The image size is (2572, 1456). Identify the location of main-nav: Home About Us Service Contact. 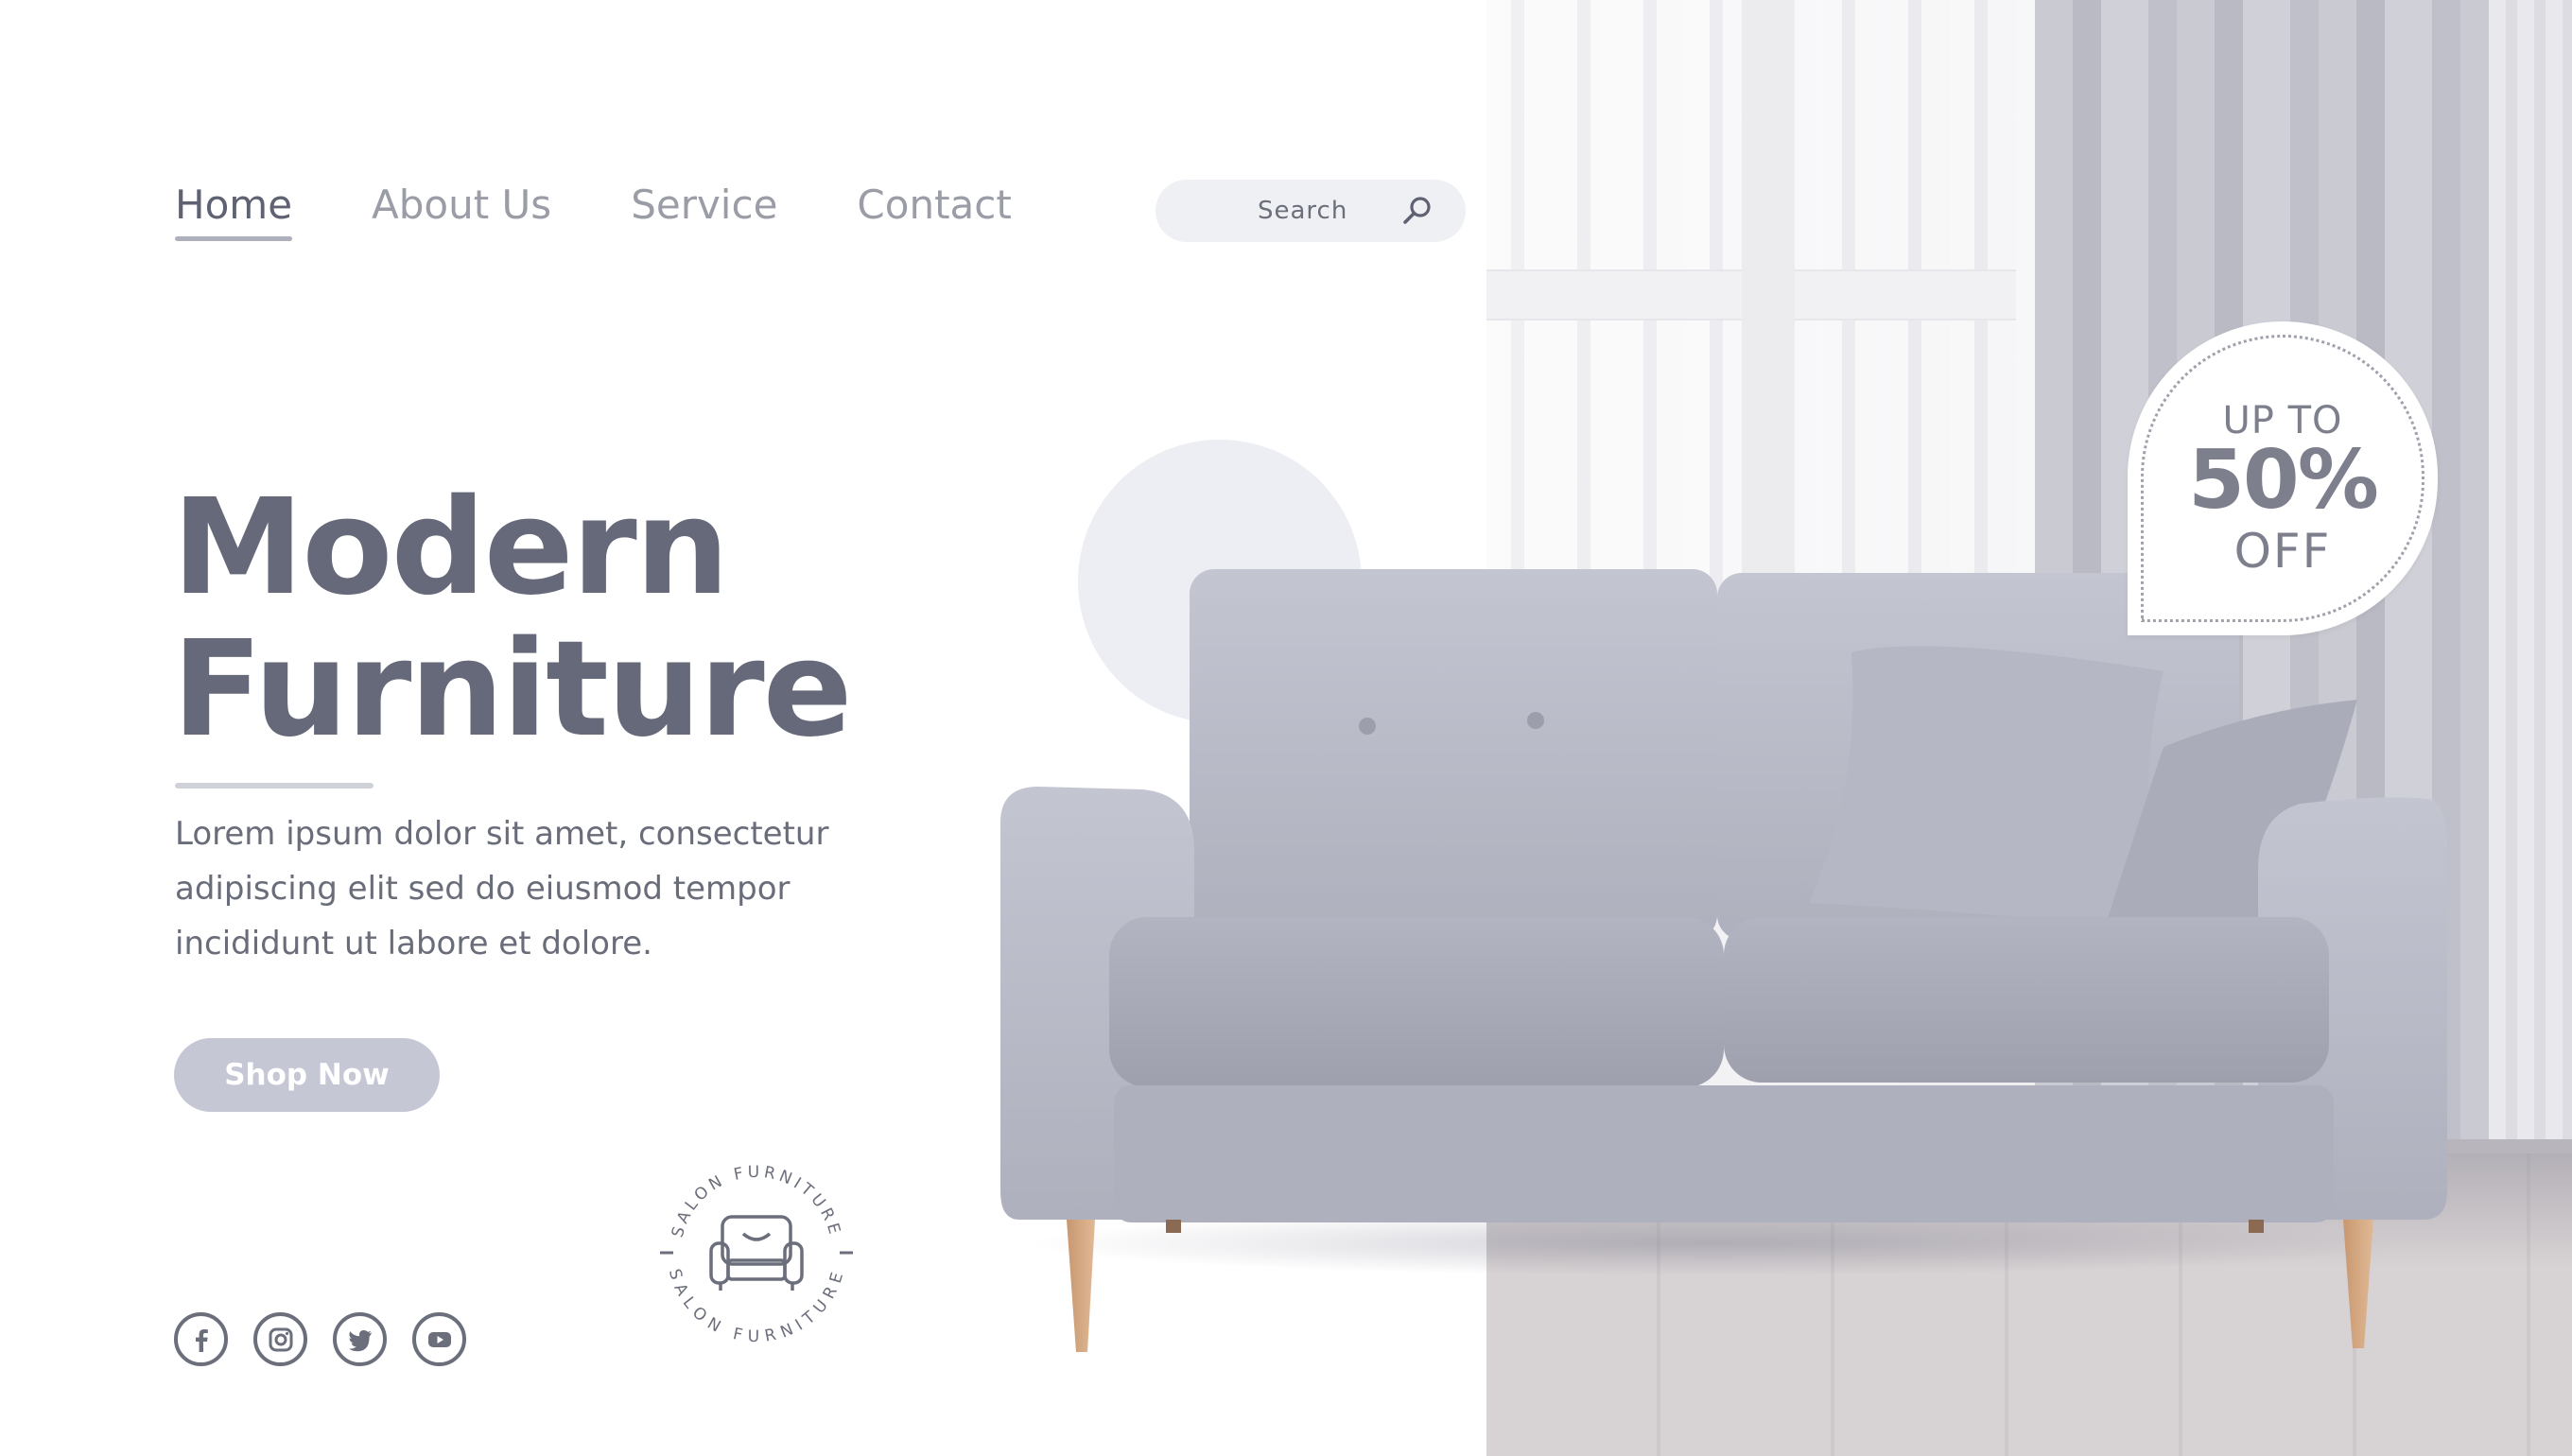
(633, 219).